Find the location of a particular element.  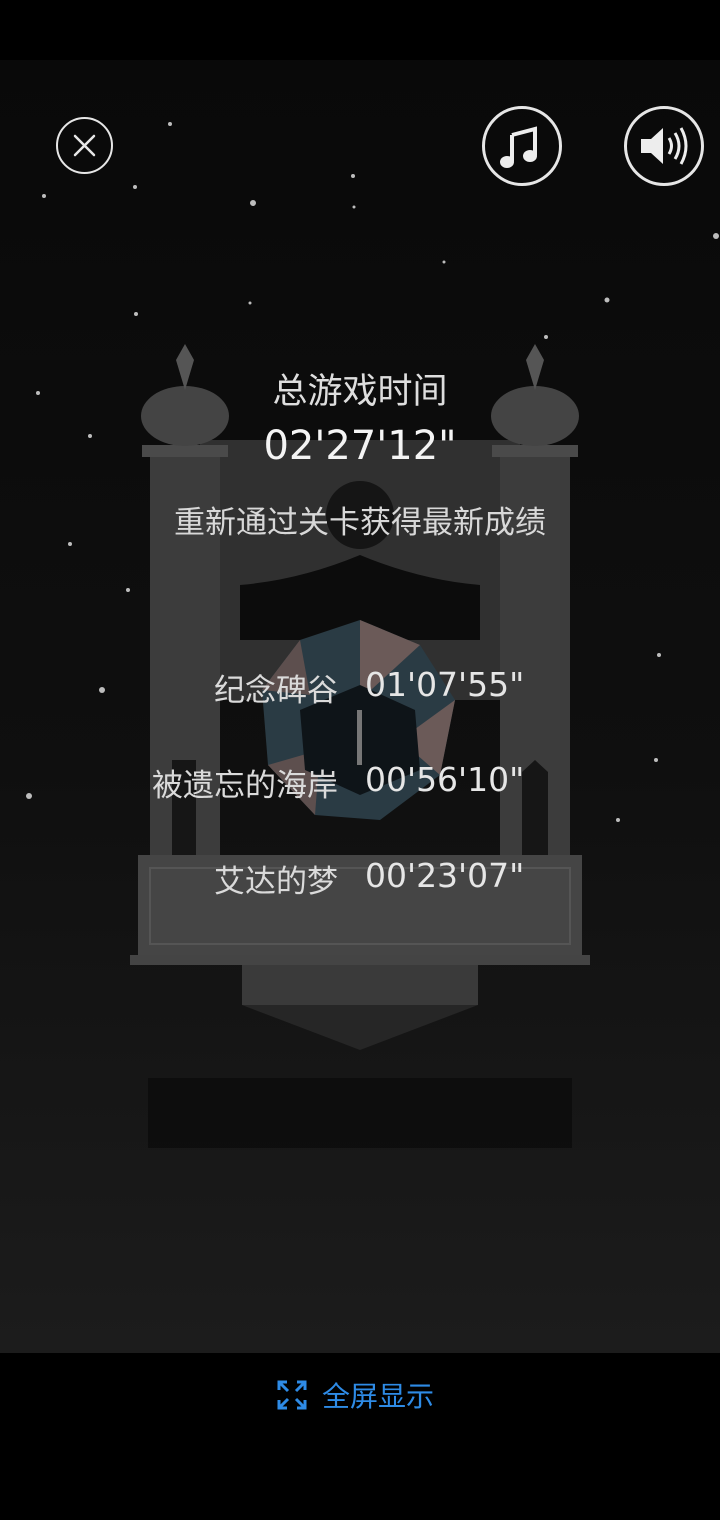

level-time: 00'56'10" is located at coordinates (445, 779).